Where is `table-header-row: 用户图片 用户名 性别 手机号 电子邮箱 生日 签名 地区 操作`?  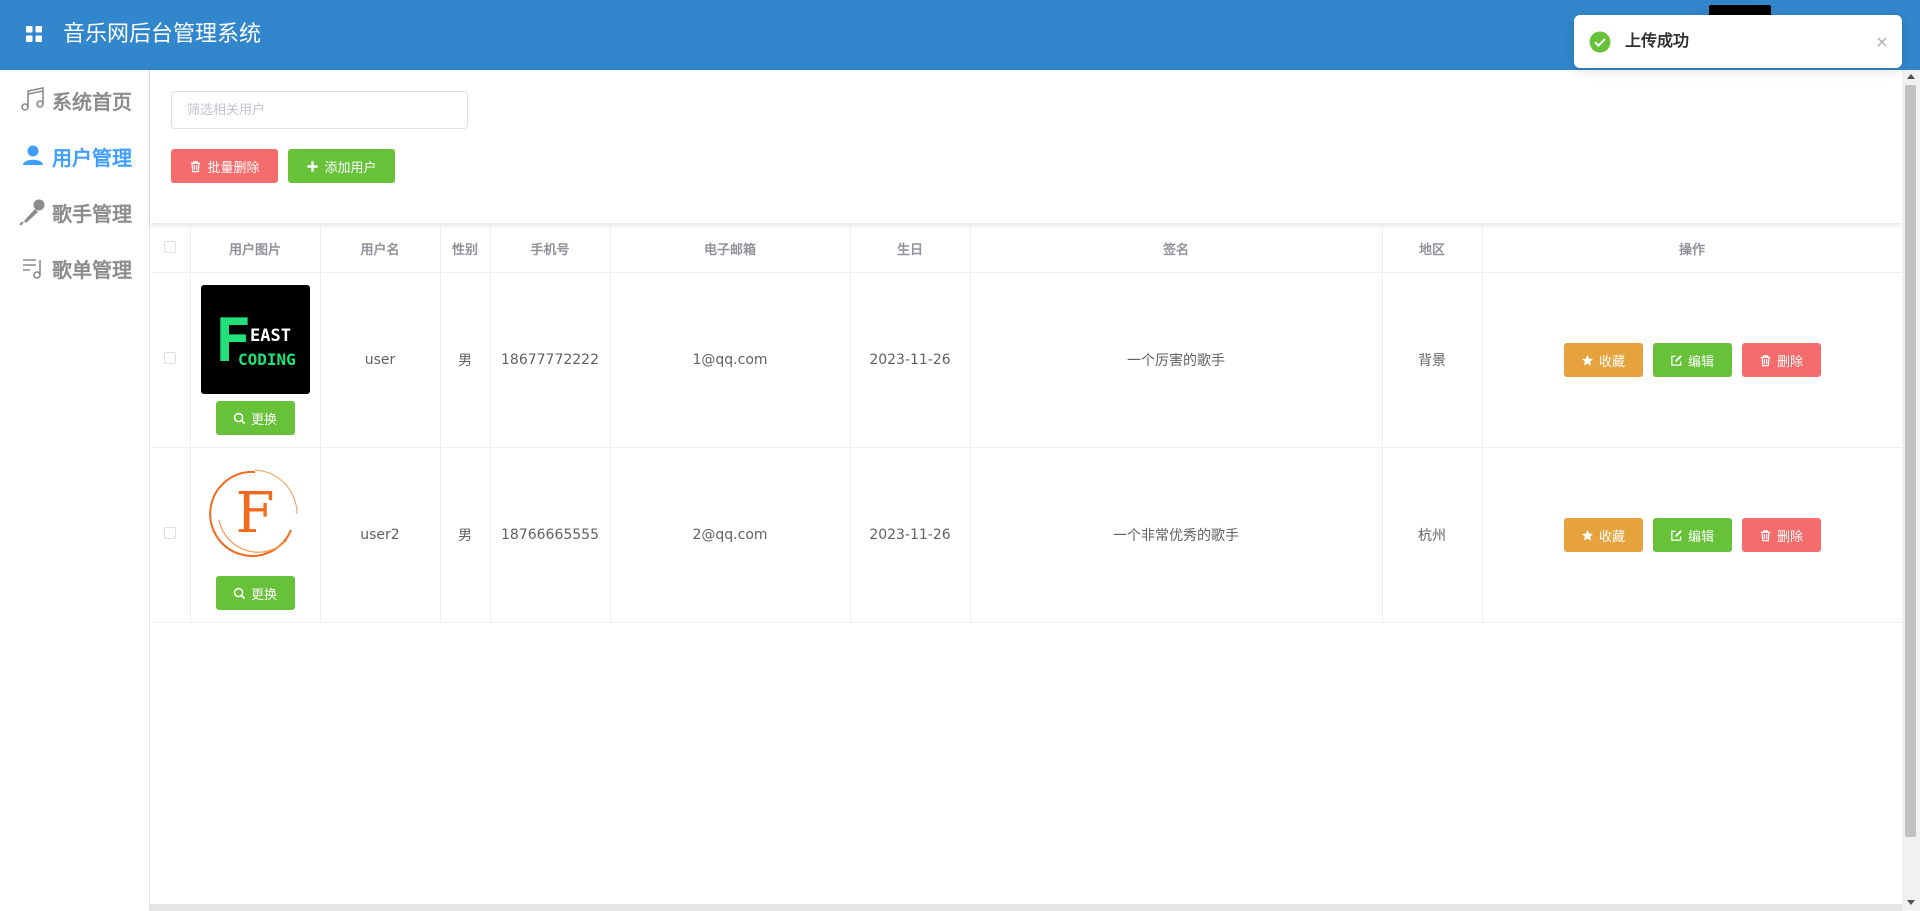 table-header-row: 用户图片 用户名 性别 手机号 电子邮箱 生日 签名 地区 操作 is located at coordinates (1027, 249).